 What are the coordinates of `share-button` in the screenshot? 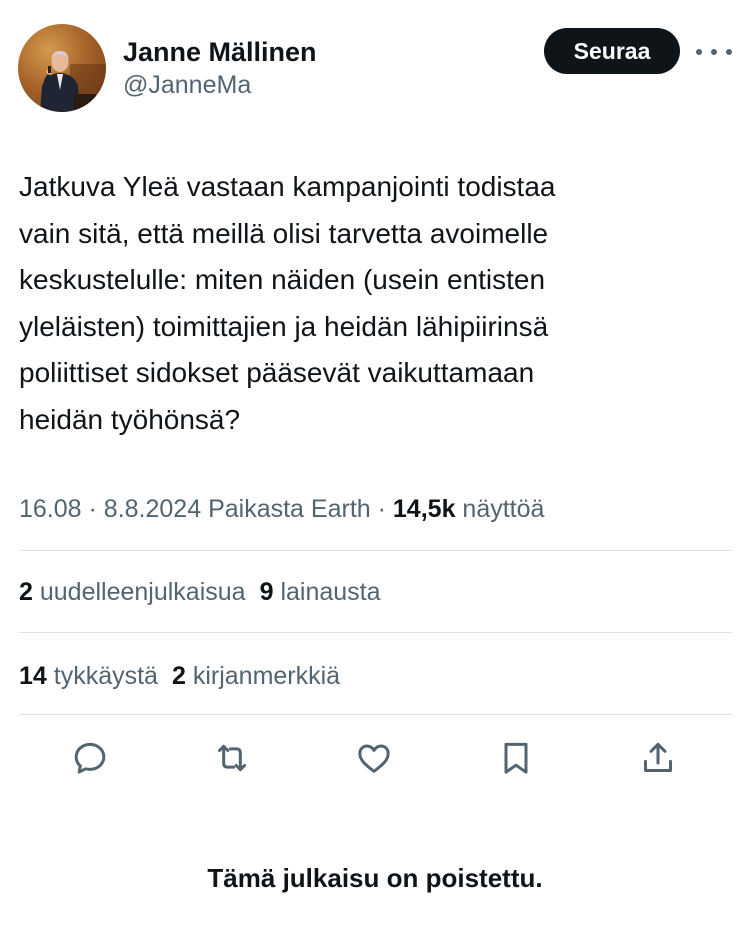 It's located at (658, 758).